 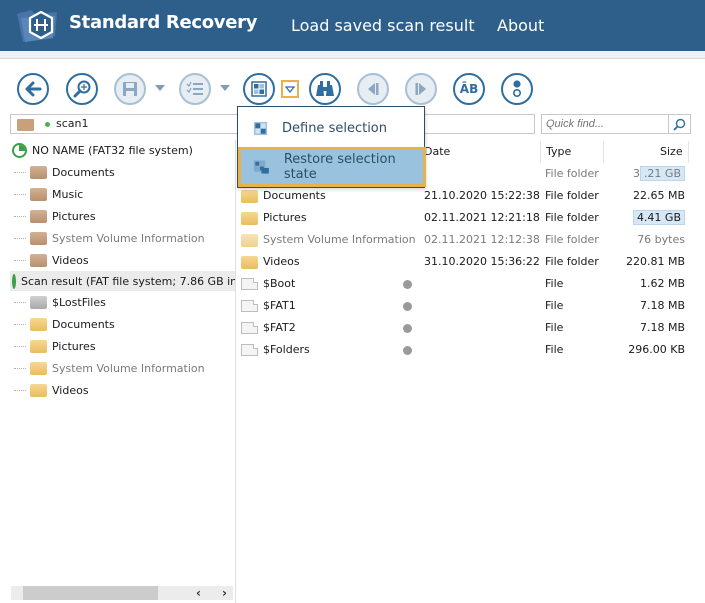 What do you see at coordinates (517, 89) in the screenshot?
I see `info-button` at bounding box center [517, 89].